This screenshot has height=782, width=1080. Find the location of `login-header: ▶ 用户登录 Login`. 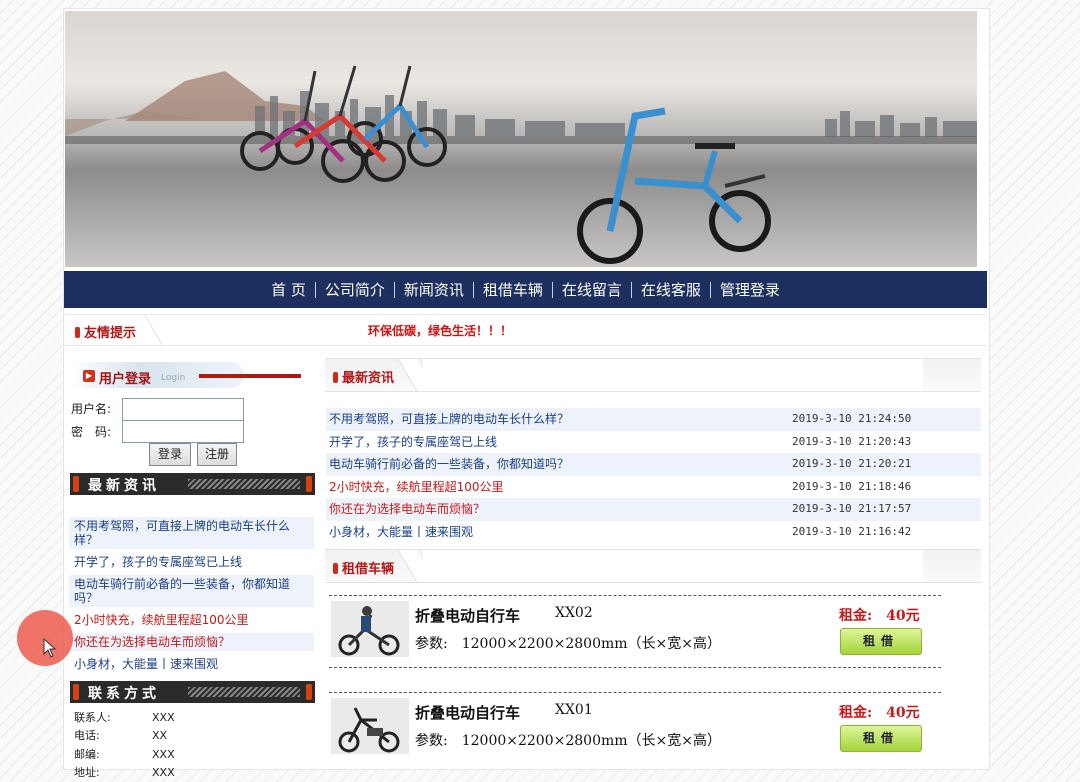

login-header: ▶ 用户登录 Login is located at coordinates (192, 375).